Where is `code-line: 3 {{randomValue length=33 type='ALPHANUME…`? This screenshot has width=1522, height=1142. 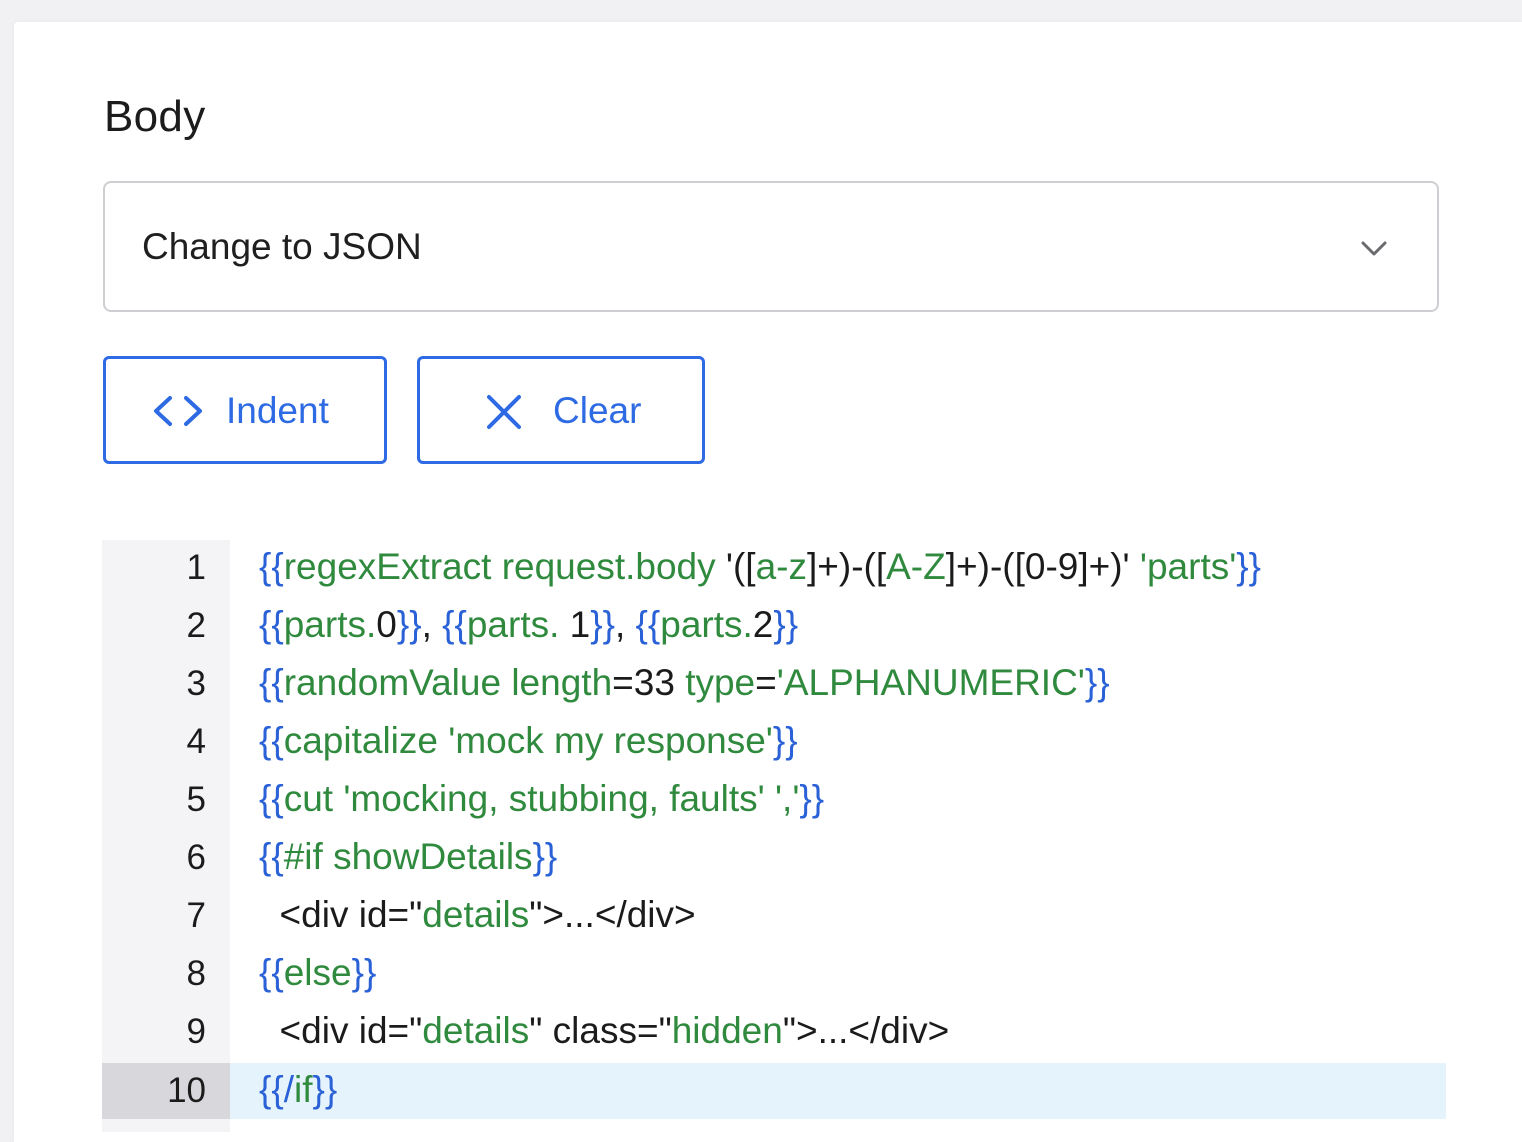
code-line: 3 {{randomValue length=33 type='ALPHANUME… is located at coordinates (774, 685).